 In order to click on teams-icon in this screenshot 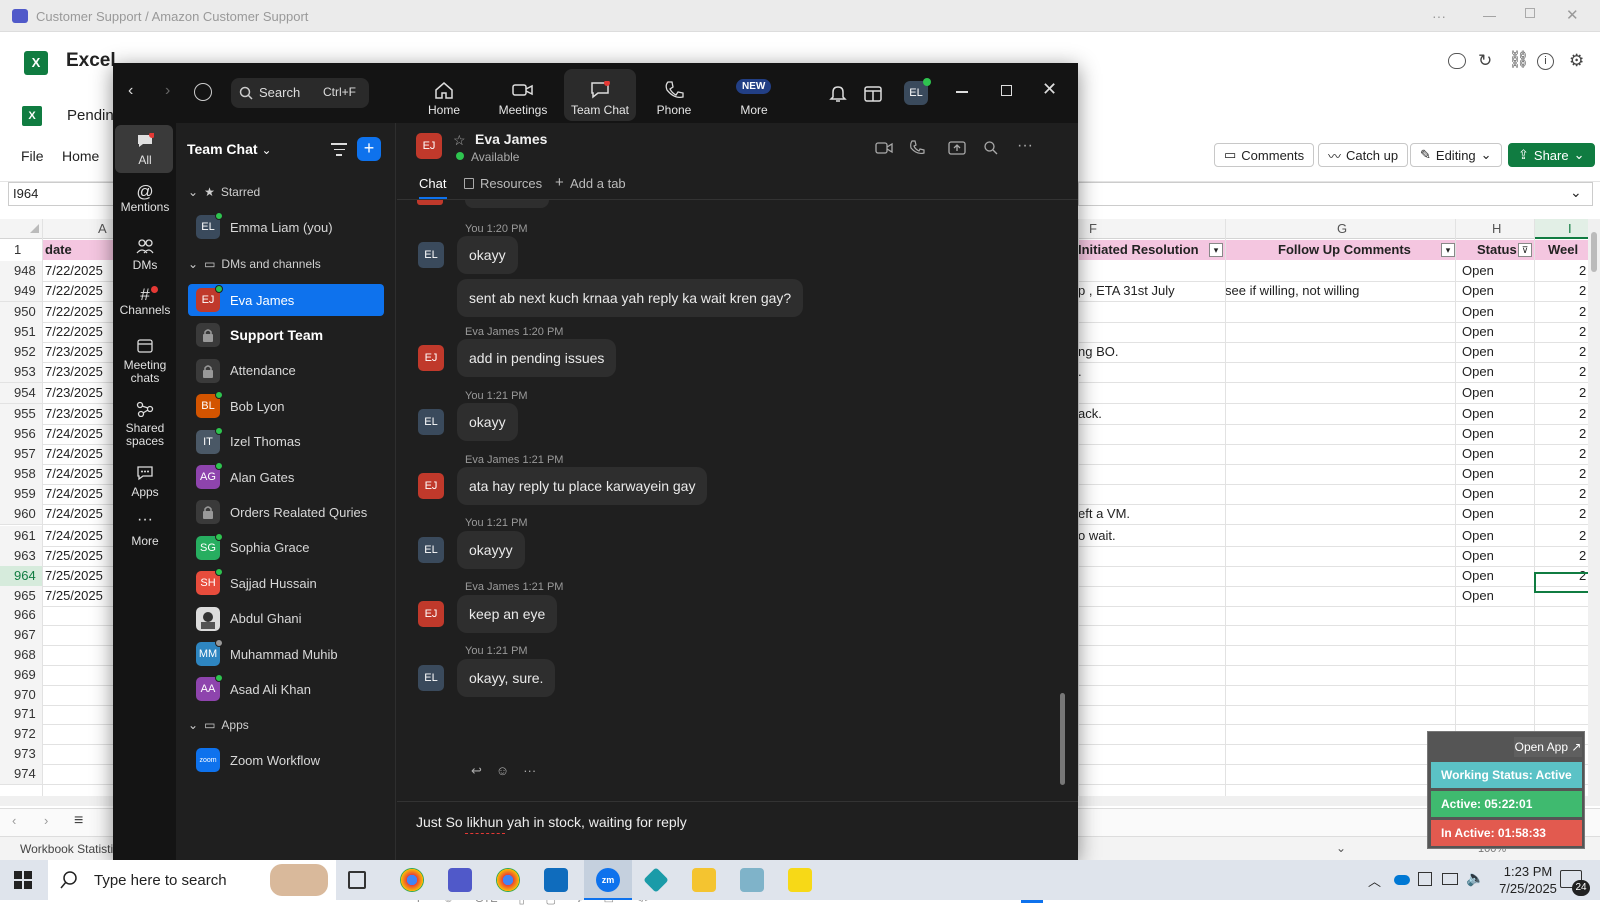, I will do `click(460, 880)`.